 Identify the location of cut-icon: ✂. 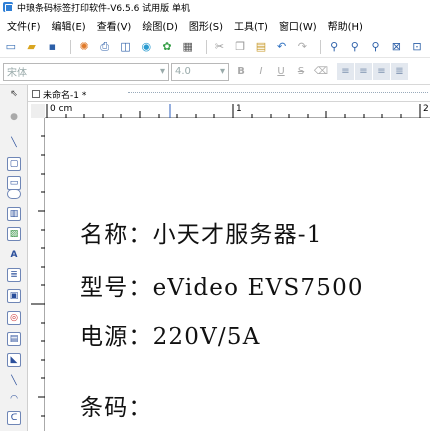
(220, 47).